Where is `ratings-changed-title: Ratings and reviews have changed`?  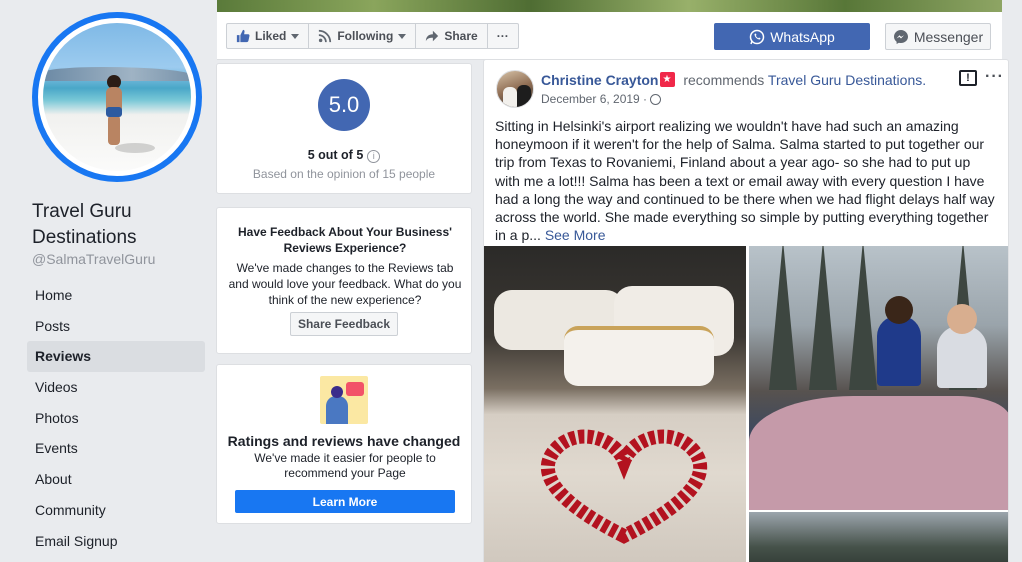
ratings-changed-title: Ratings and reviews have changed is located at coordinates (344, 441).